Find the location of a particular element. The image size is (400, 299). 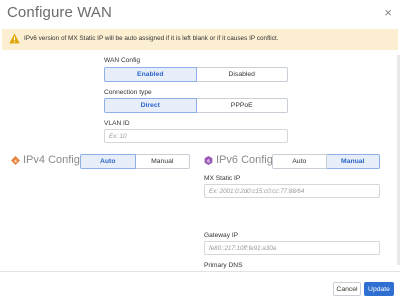

mx-static-ip-label: MX Static IP is located at coordinates (222, 178).